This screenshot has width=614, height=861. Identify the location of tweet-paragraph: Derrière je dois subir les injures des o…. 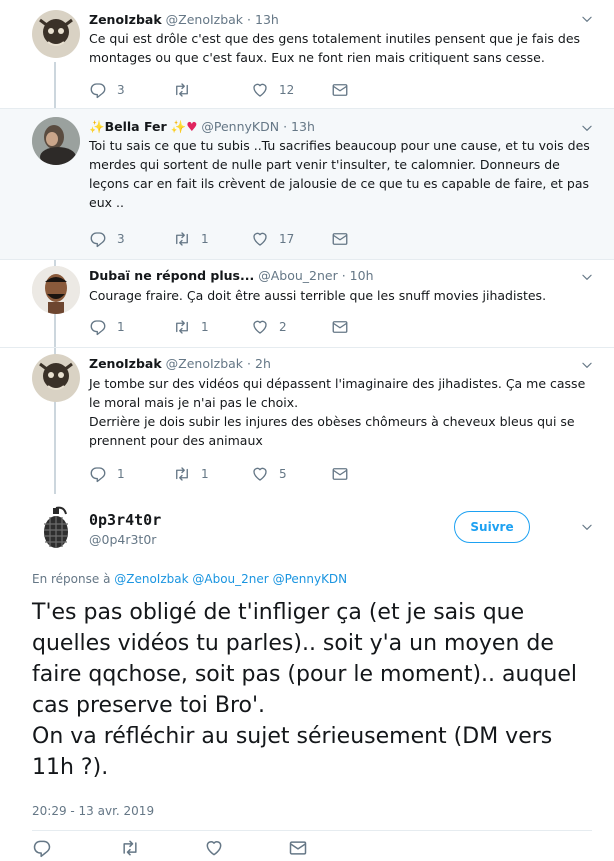
(332, 431).